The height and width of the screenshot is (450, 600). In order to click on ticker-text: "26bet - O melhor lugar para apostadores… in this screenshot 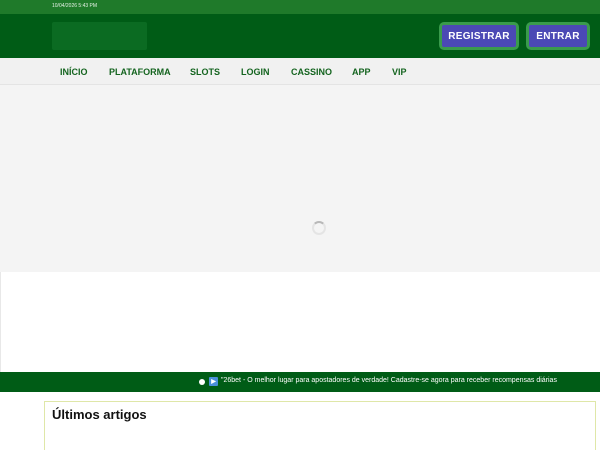, I will do `click(389, 380)`.